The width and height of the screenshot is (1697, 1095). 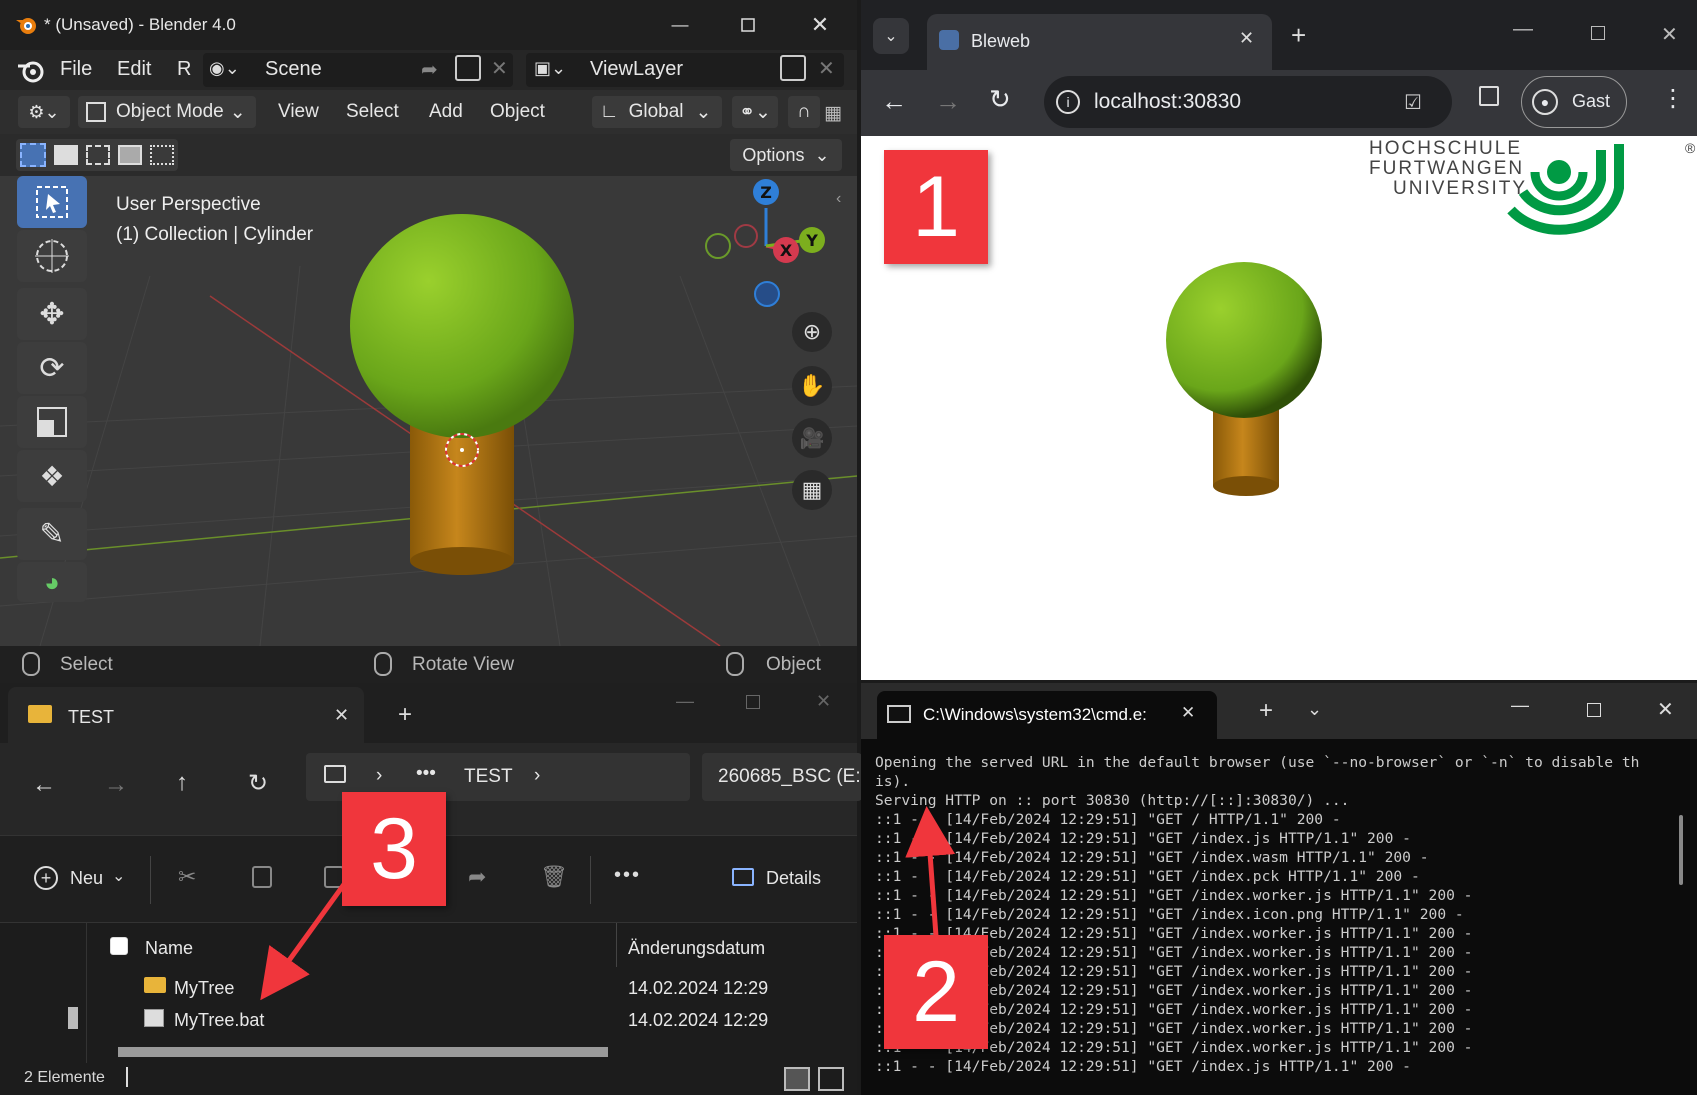 I want to click on select-invert-icon, so click(x=130, y=155).